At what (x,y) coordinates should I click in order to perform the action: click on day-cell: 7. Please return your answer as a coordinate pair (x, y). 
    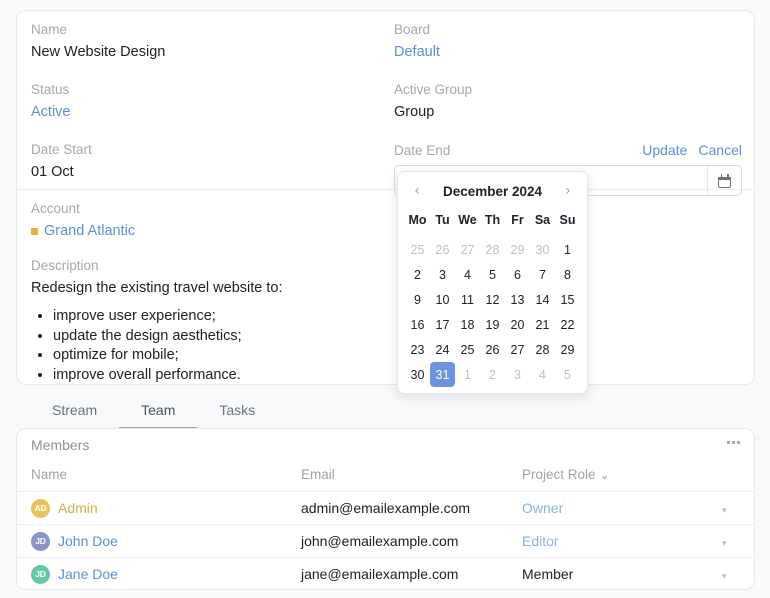
    Looking at the image, I should click on (542, 274).